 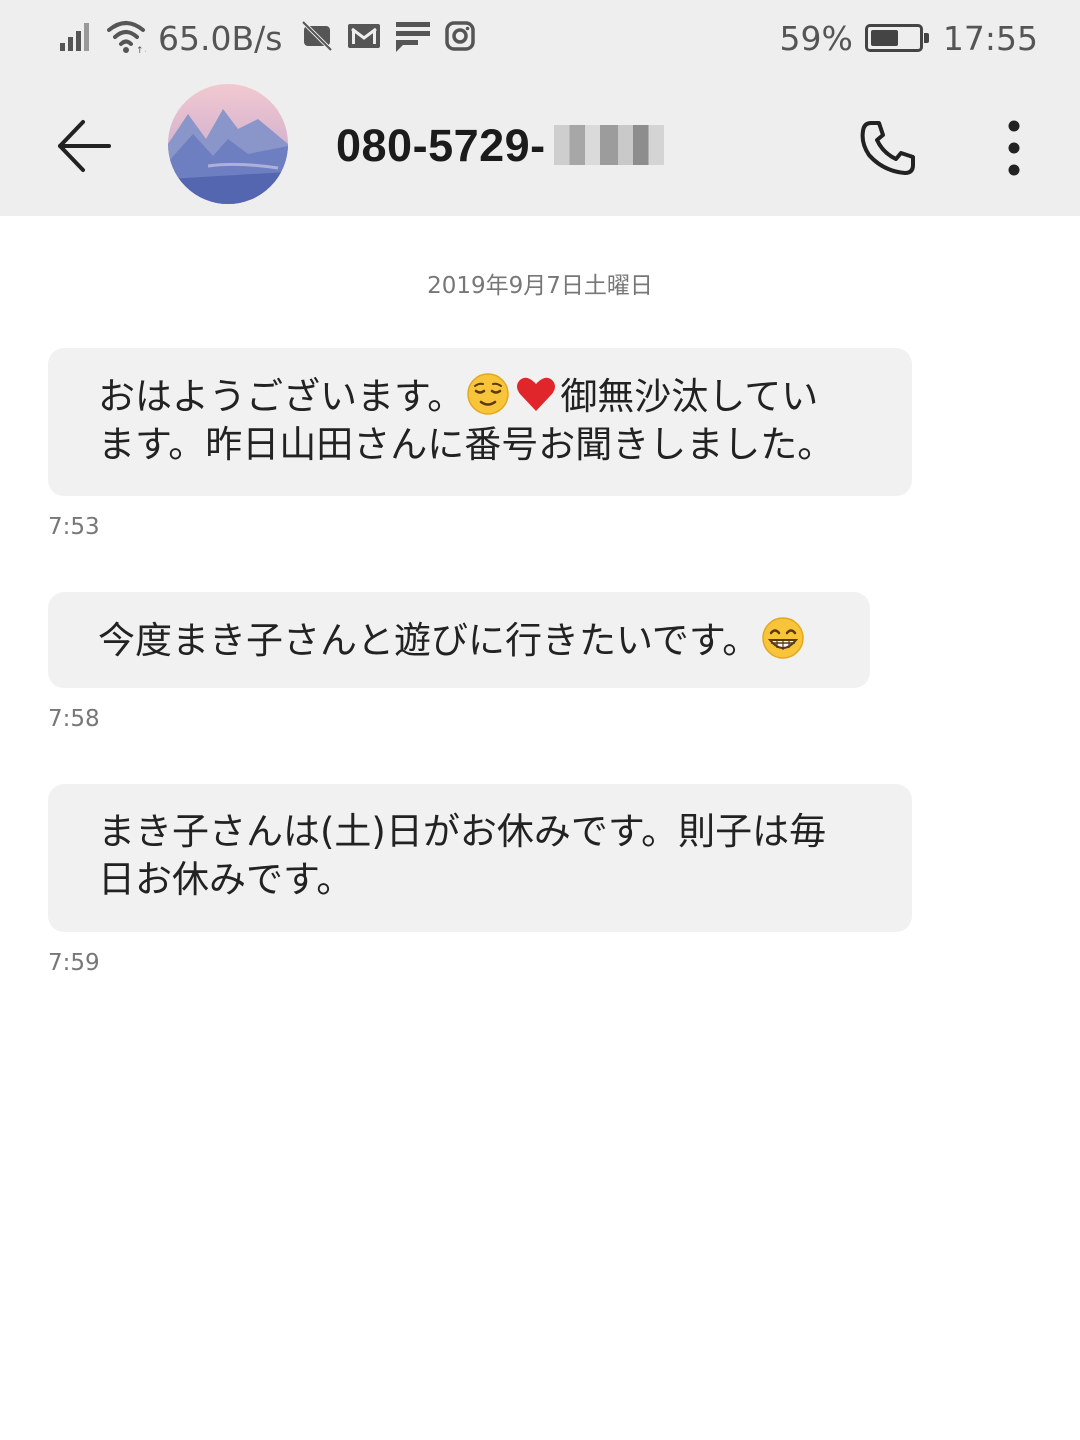 I want to click on battery-percent: 59%, so click(x=816, y=38).